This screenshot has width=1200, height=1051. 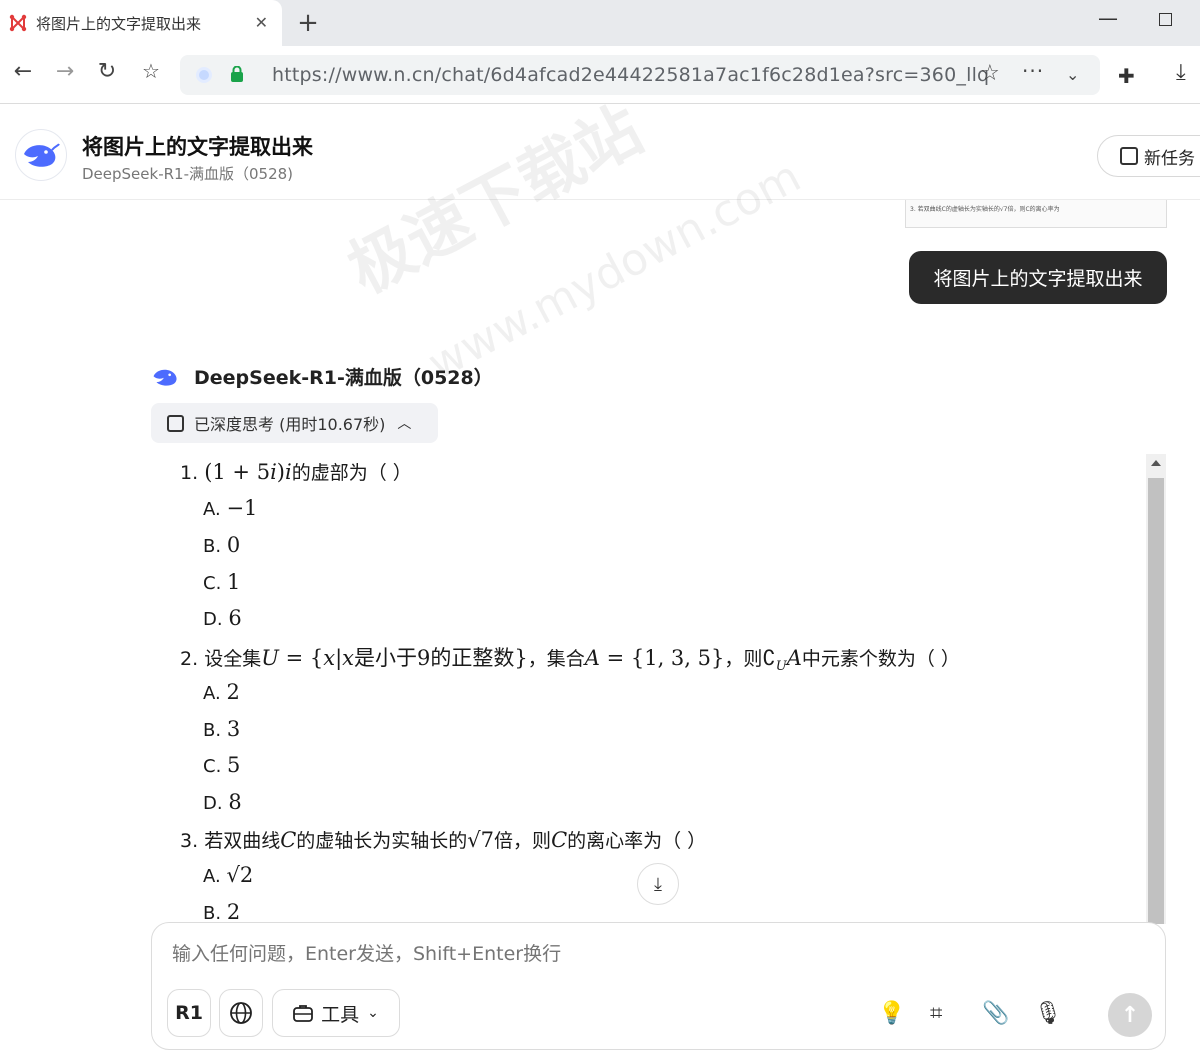 I want to click on math-var: i, so click(x=273, y=472).